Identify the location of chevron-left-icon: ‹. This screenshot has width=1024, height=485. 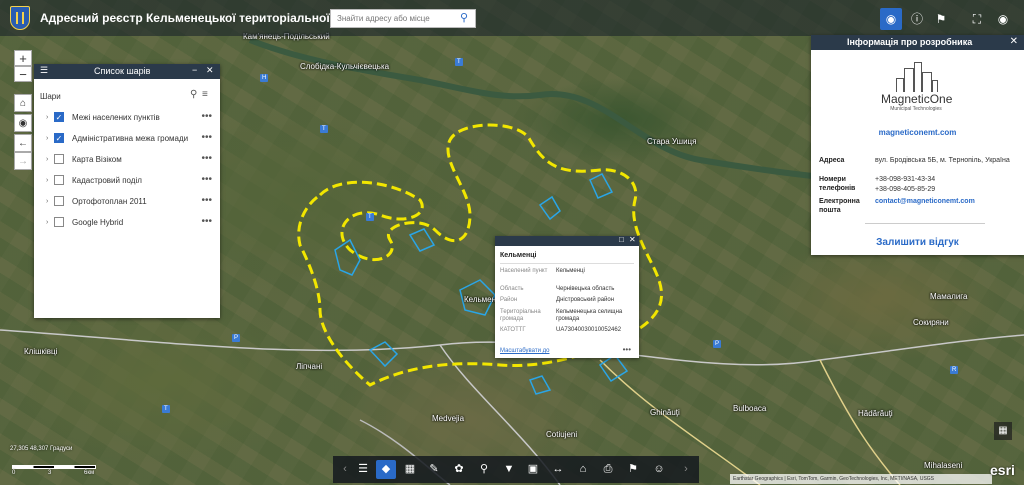
(345, 469).